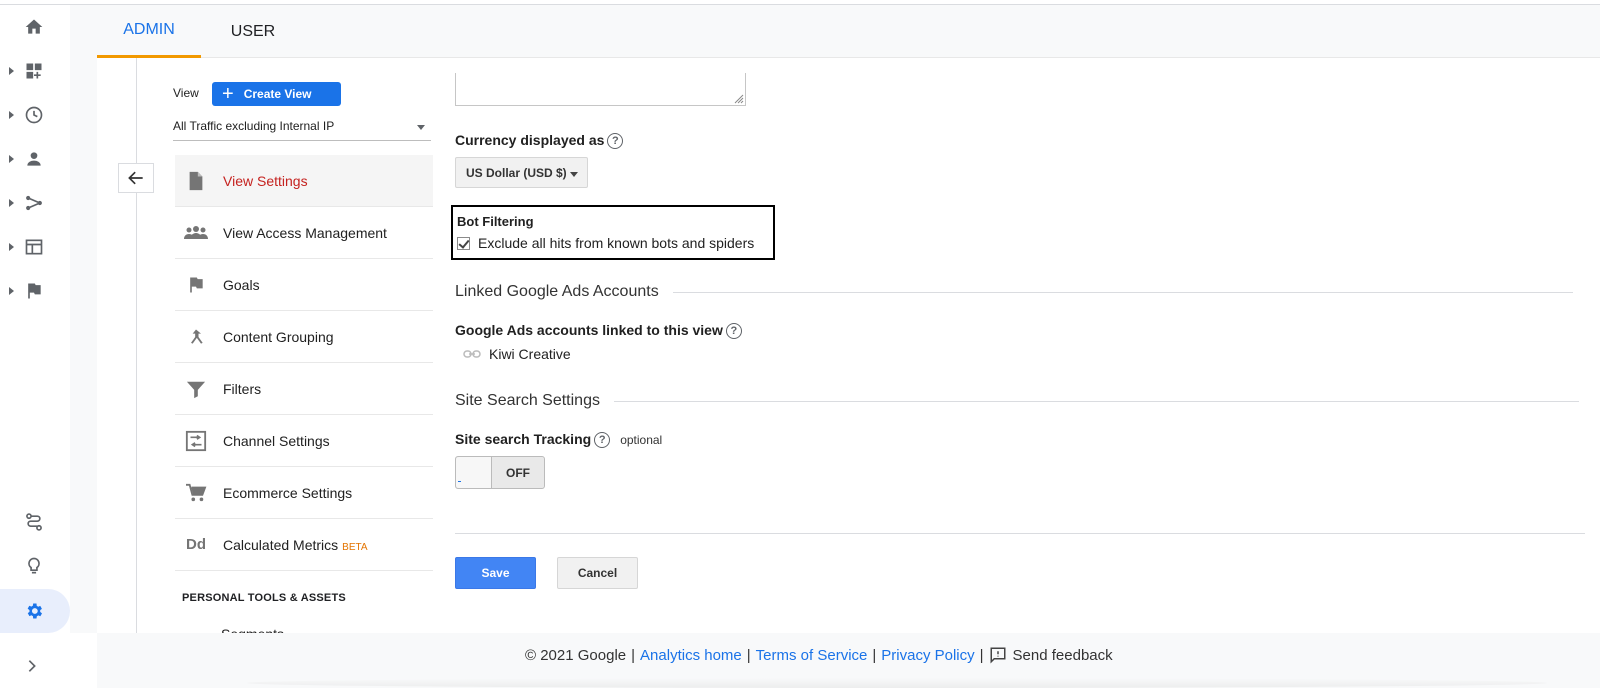 Image resolution: width=1600 pixels, height=688 pixels. I want to click on gear-icon, so click(34, 611).